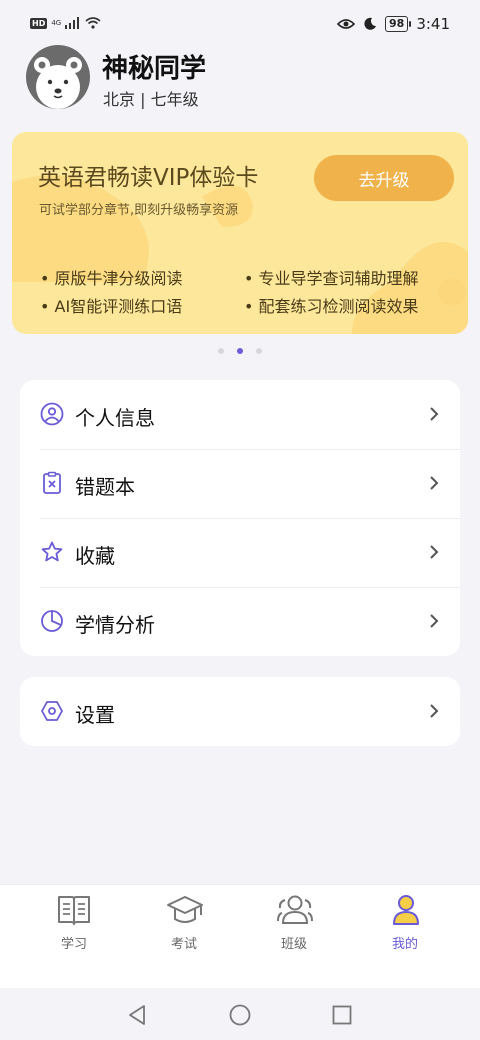 This screenshot has height=1040, width=480. I want to click on menu-item-wrong-questions: 错题本, so click(240, 483).